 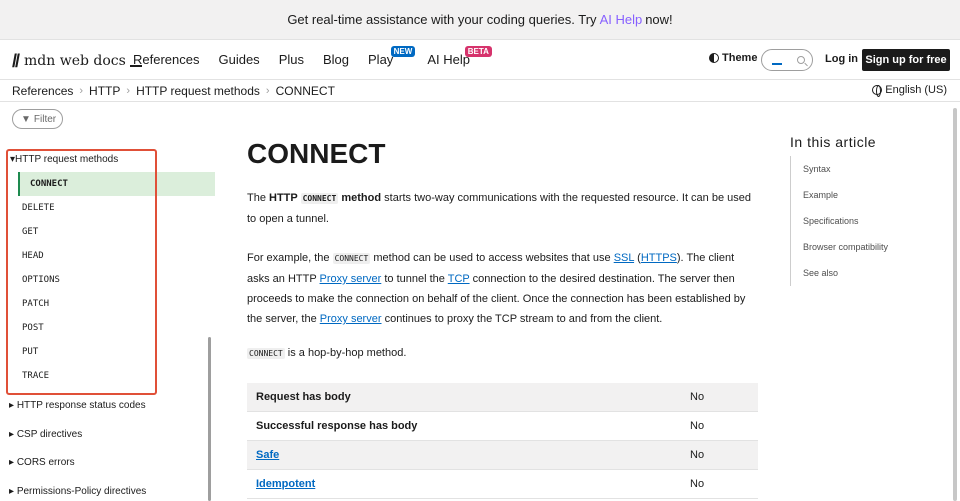 What do you see at coordinates (478, 51) in the screenshot?
I see `beta-badge: BETA` at bounding box center [478, 51].